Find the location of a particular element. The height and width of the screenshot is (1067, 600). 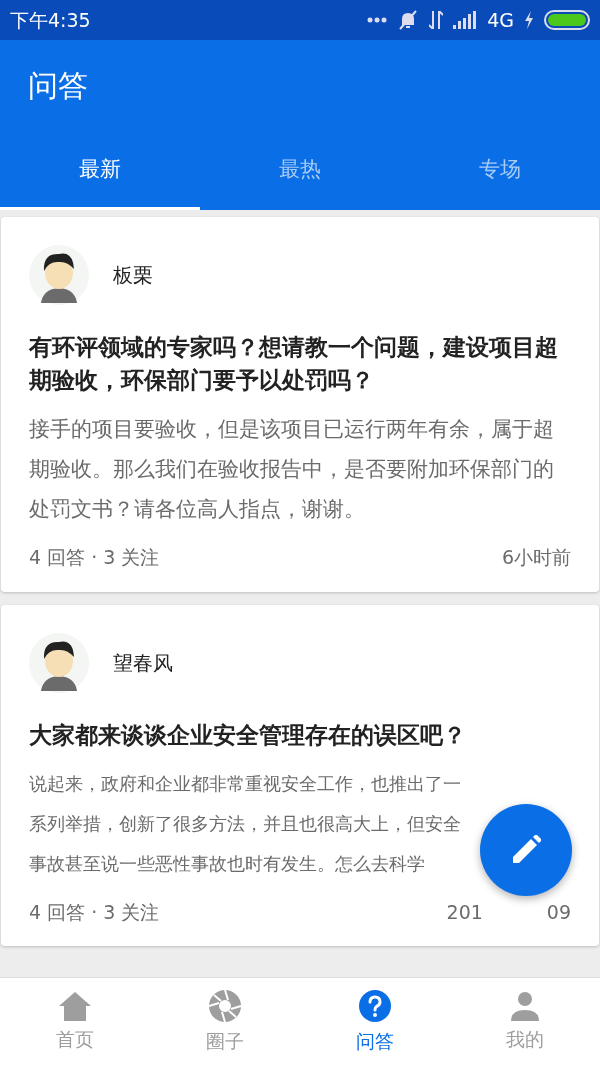

page-title: 问答 is located at coordinates (58, 85).